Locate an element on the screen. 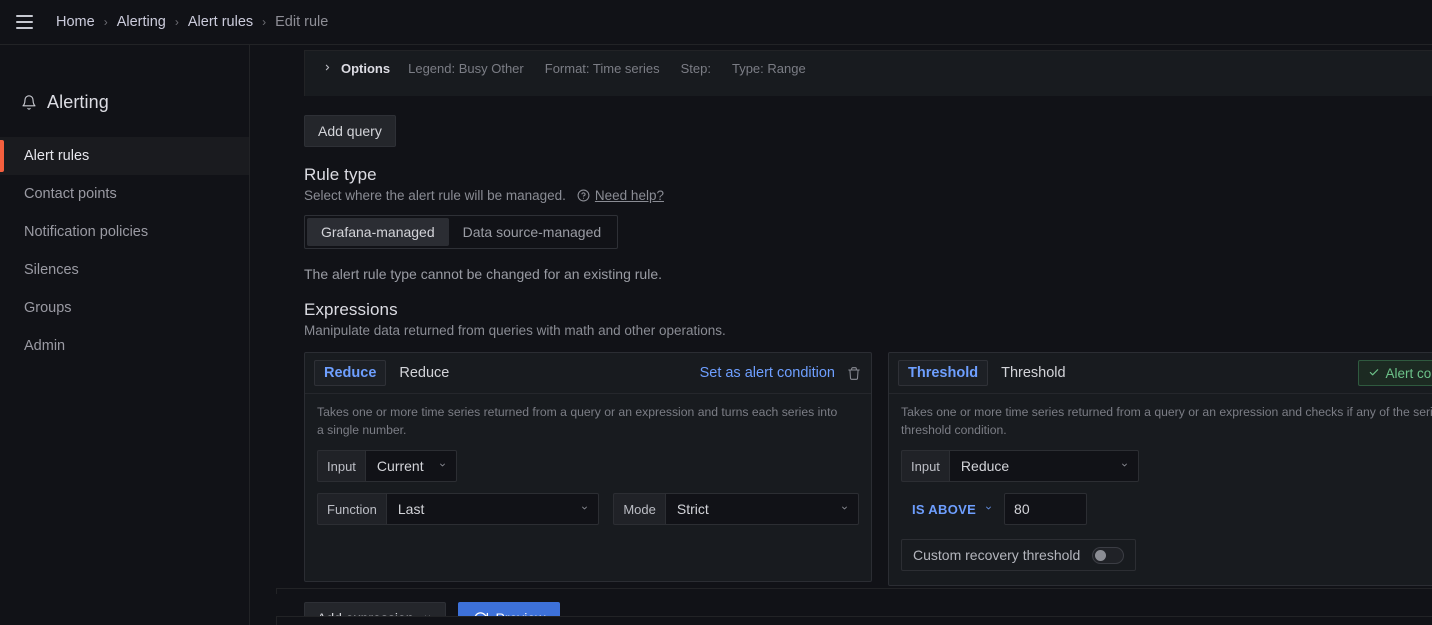 This screenshot has height=625, width=1432. hamburger-menu-icon is located at coordinates (24, 22).